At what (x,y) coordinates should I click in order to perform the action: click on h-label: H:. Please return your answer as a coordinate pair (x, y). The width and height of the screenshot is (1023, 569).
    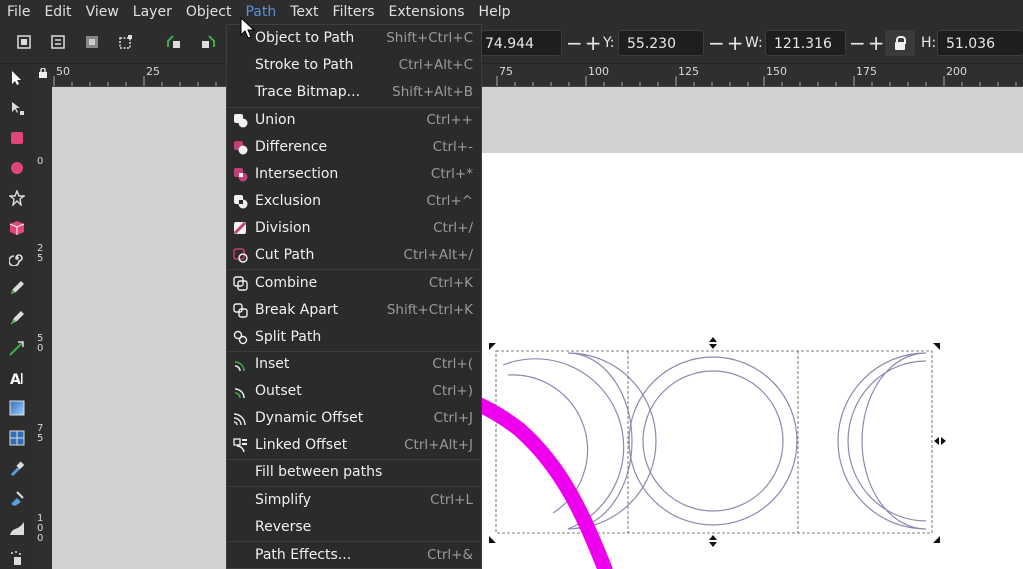
    Looking at the image, I should click on (929, 43).